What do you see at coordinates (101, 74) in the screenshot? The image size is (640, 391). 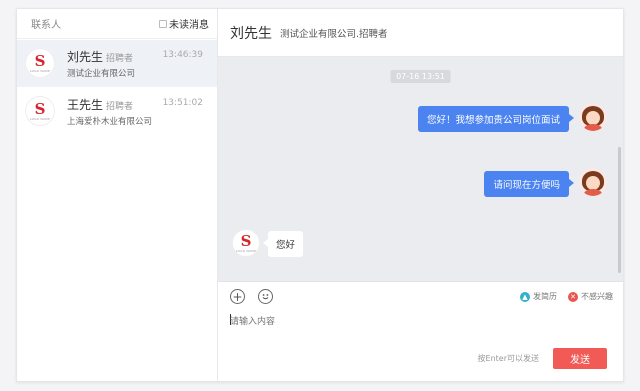 I see `contact-company: 测试企业有限公司` at bounding box center [101, 74].